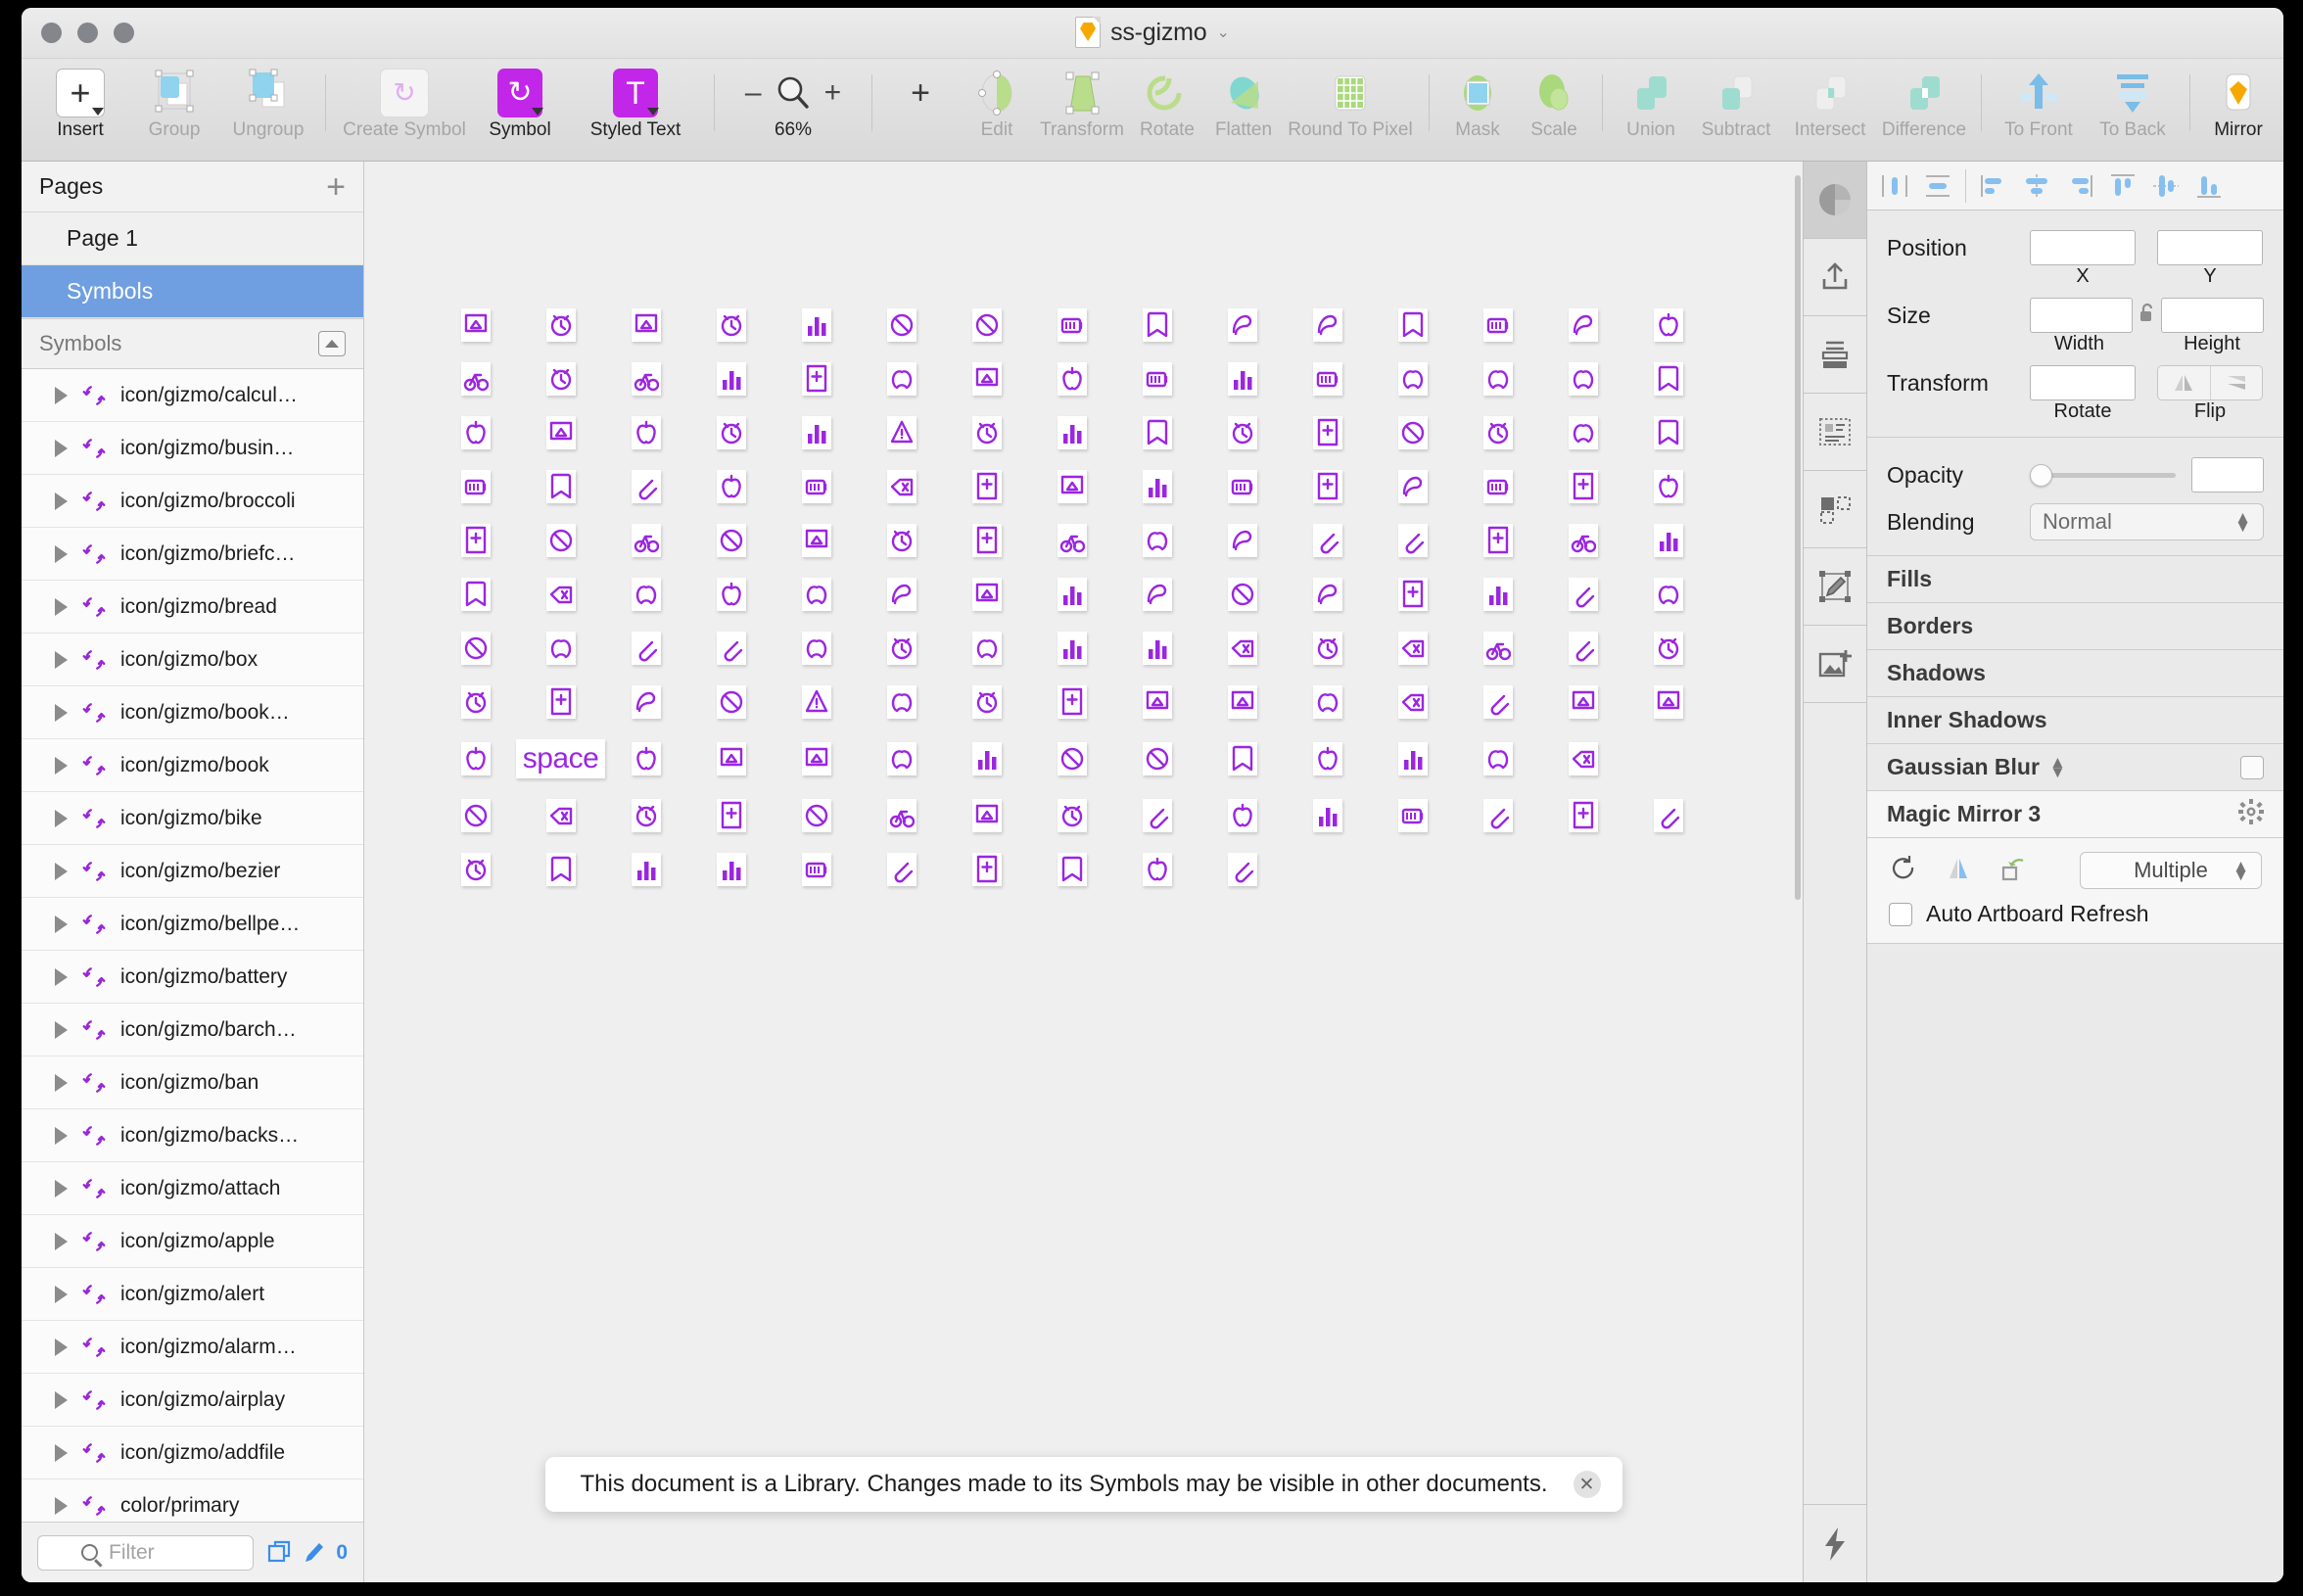 This screenshot has height=1596, width=2303. I want to click on gear-icon, so click(2251, 814).